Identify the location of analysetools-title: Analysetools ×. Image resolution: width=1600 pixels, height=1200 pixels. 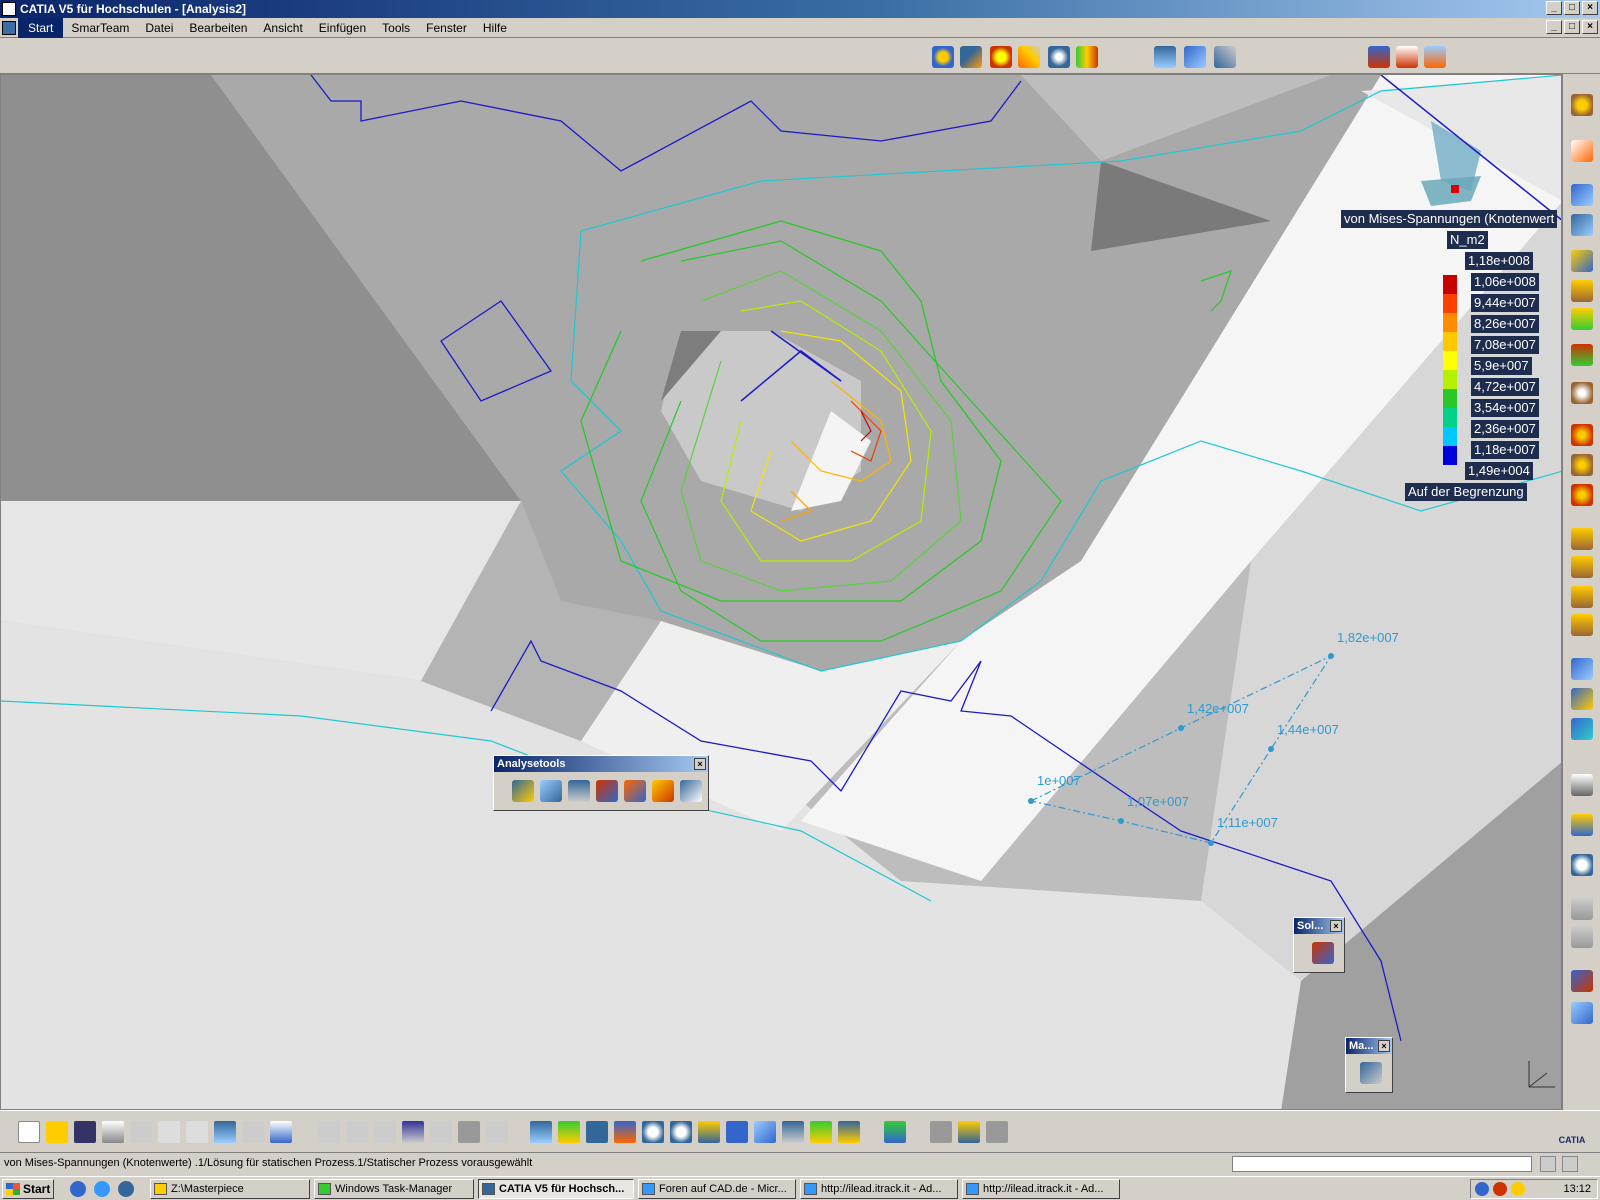
(601, 764).